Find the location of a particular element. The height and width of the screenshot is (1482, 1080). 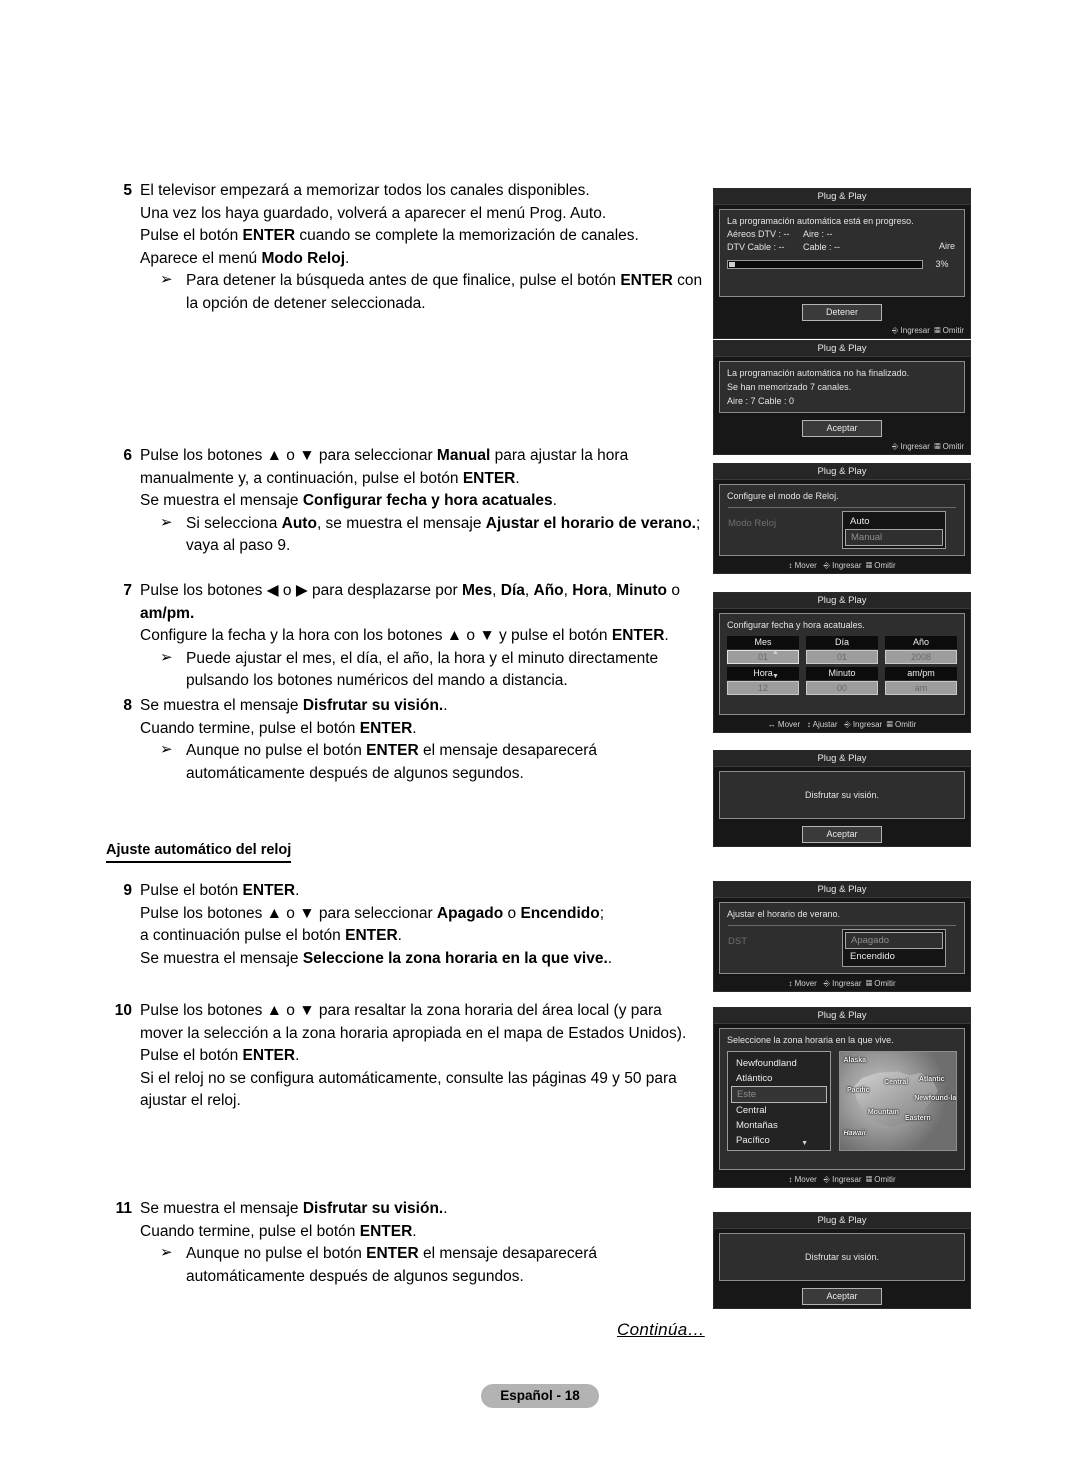

step-line: Aparece el menú Modo Reloj. is located at coordinates (245, 258).